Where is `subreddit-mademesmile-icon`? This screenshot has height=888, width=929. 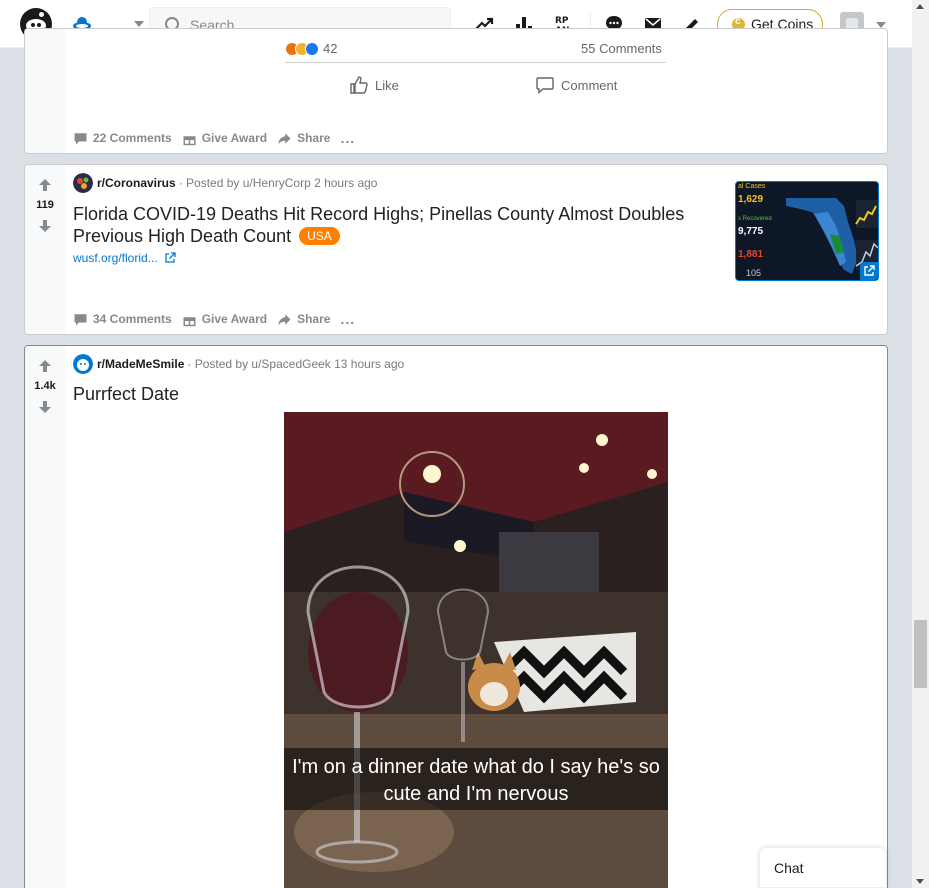
subreddit-mademesmile-icon is located at coordinates (83, 364).